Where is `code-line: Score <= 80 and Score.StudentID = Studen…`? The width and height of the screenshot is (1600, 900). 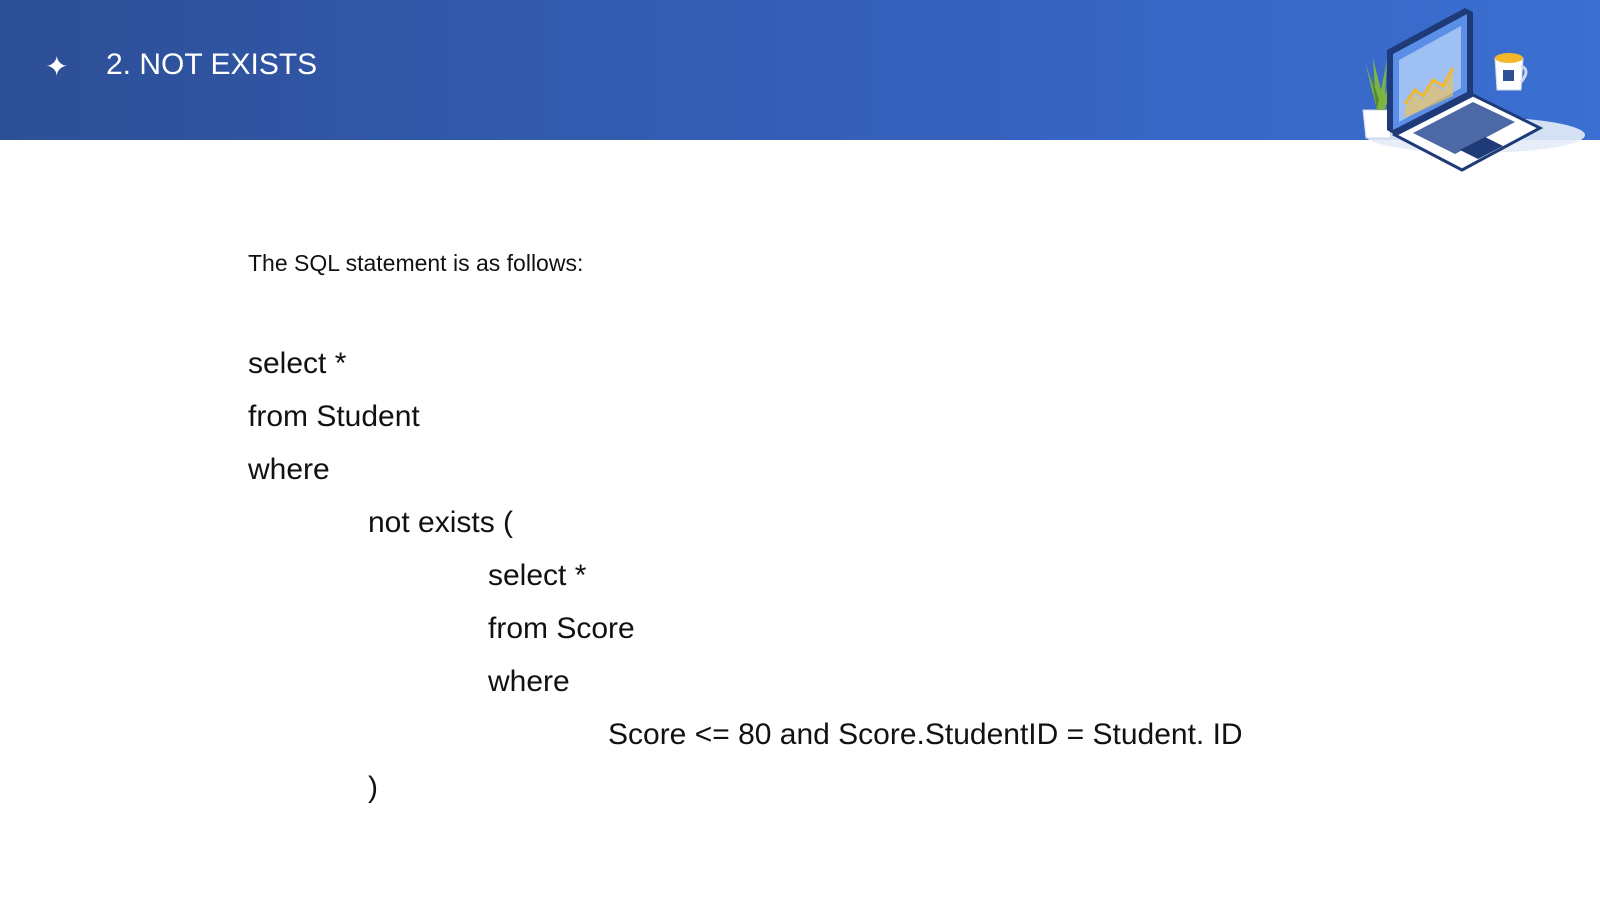 code-line: Score <= 80 and Score.StudentID = Studen… is located at coordinates (925, 734).